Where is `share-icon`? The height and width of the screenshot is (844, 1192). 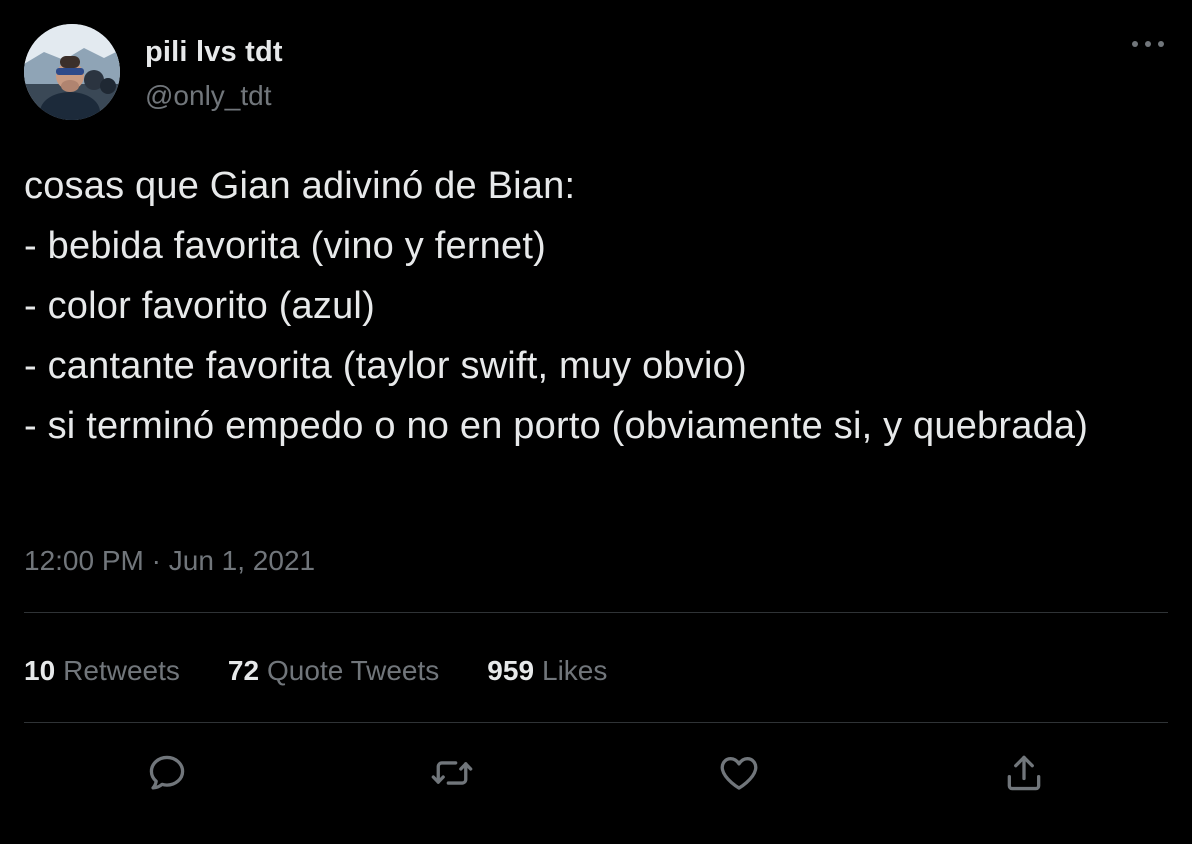
share-icon is located at coordinates (1024, 773).